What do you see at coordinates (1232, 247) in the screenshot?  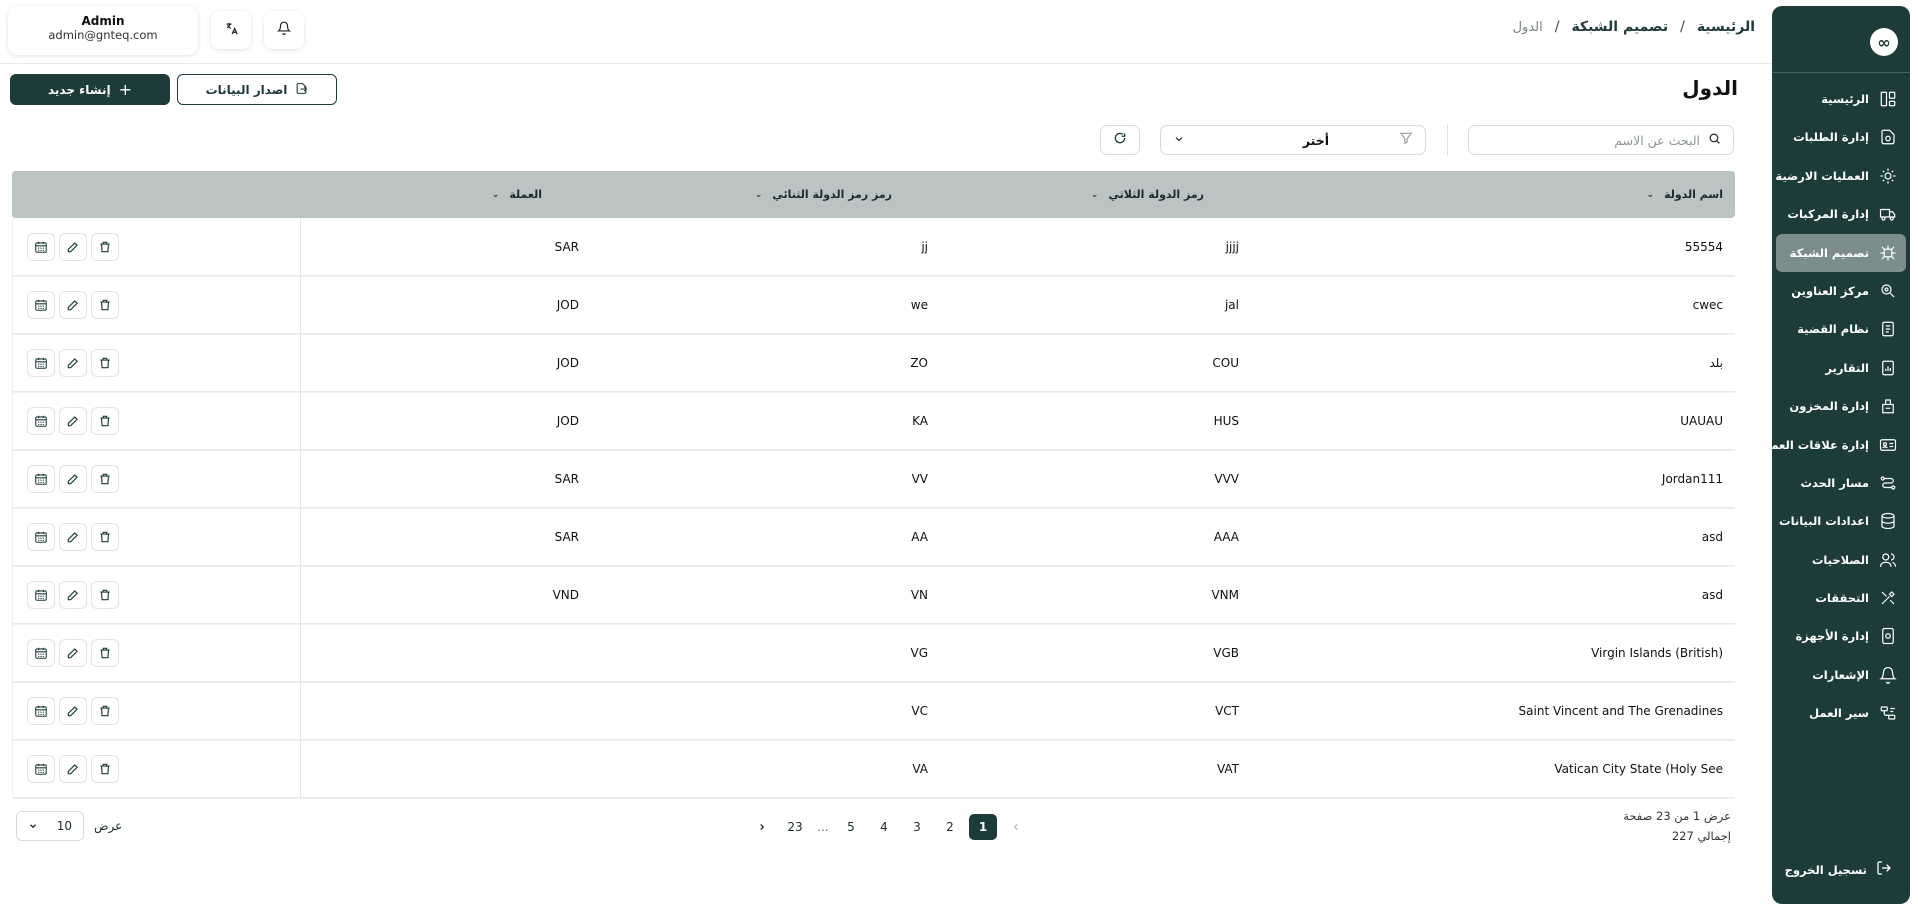 I see `cell-iso3: jjjj` at bounding box center [1232, 247].